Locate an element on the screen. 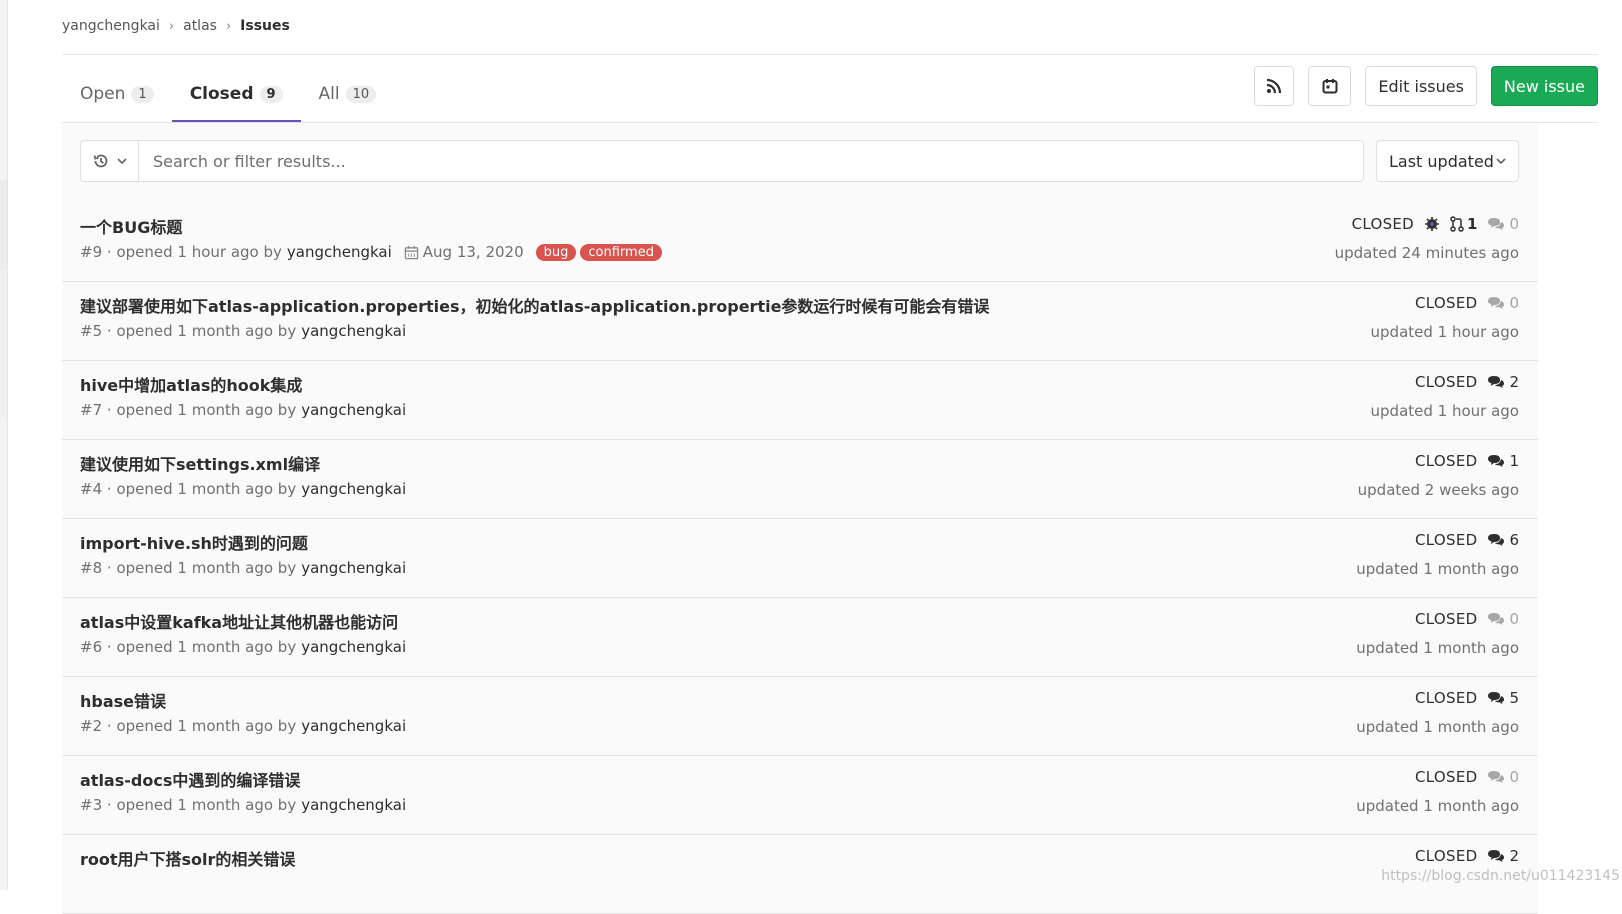 Image resolution: width=1622 pixels, height=914 pixels. tab-all: All 10 is located at coordinates (348, 94).